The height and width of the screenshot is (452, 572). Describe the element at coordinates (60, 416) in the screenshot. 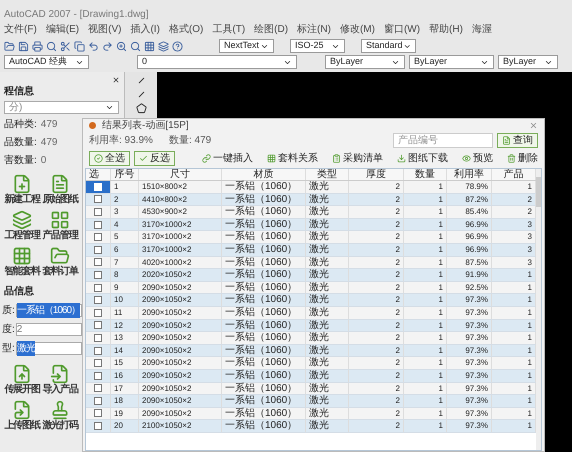

I see `tool-button: 激光打码` at that location.